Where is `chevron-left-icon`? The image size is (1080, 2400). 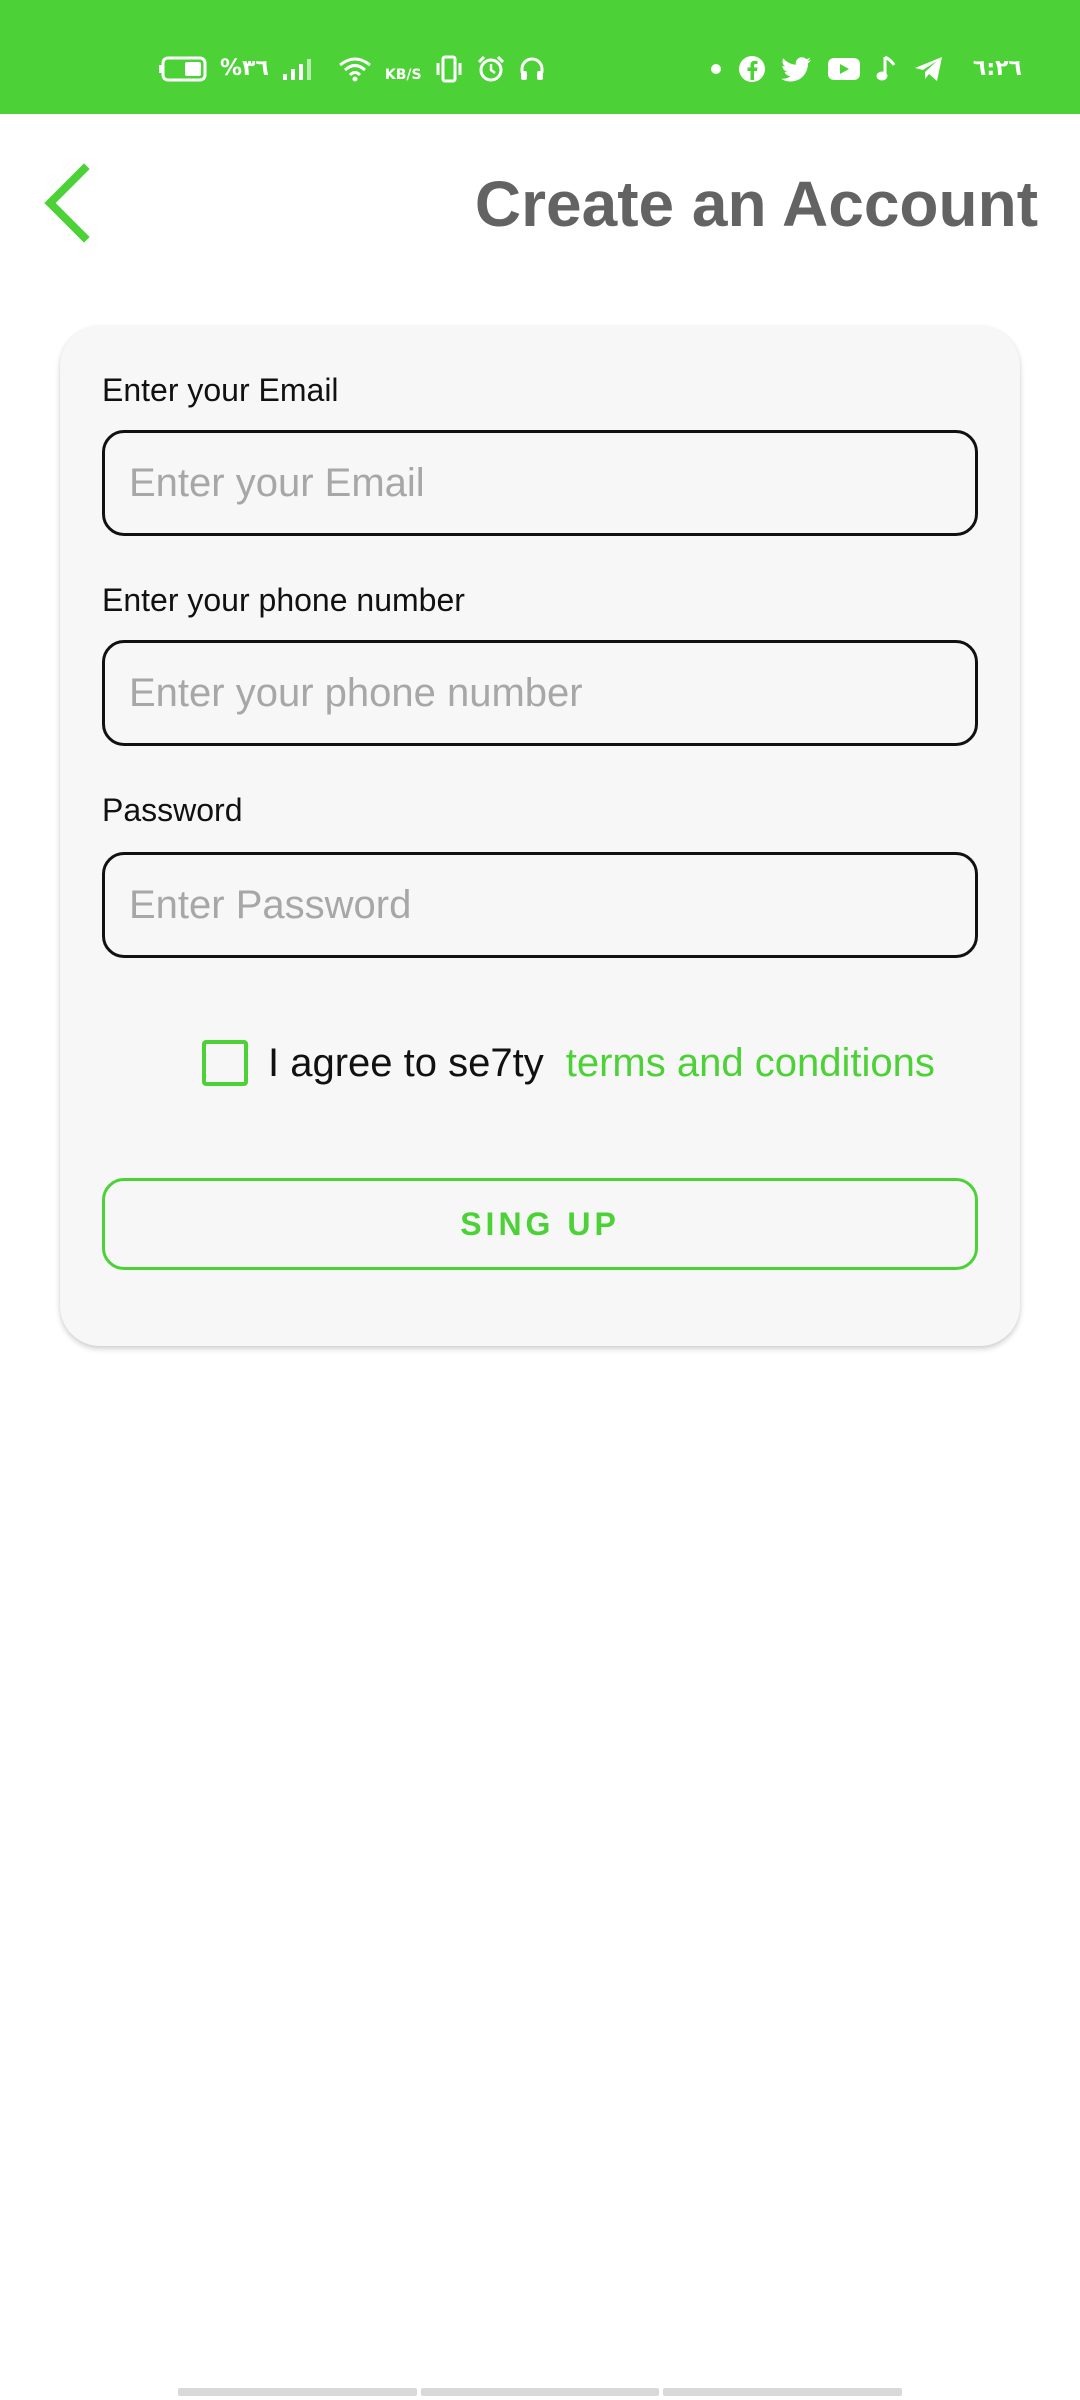
chevron-left-icon is located at coordinates (68, 203).